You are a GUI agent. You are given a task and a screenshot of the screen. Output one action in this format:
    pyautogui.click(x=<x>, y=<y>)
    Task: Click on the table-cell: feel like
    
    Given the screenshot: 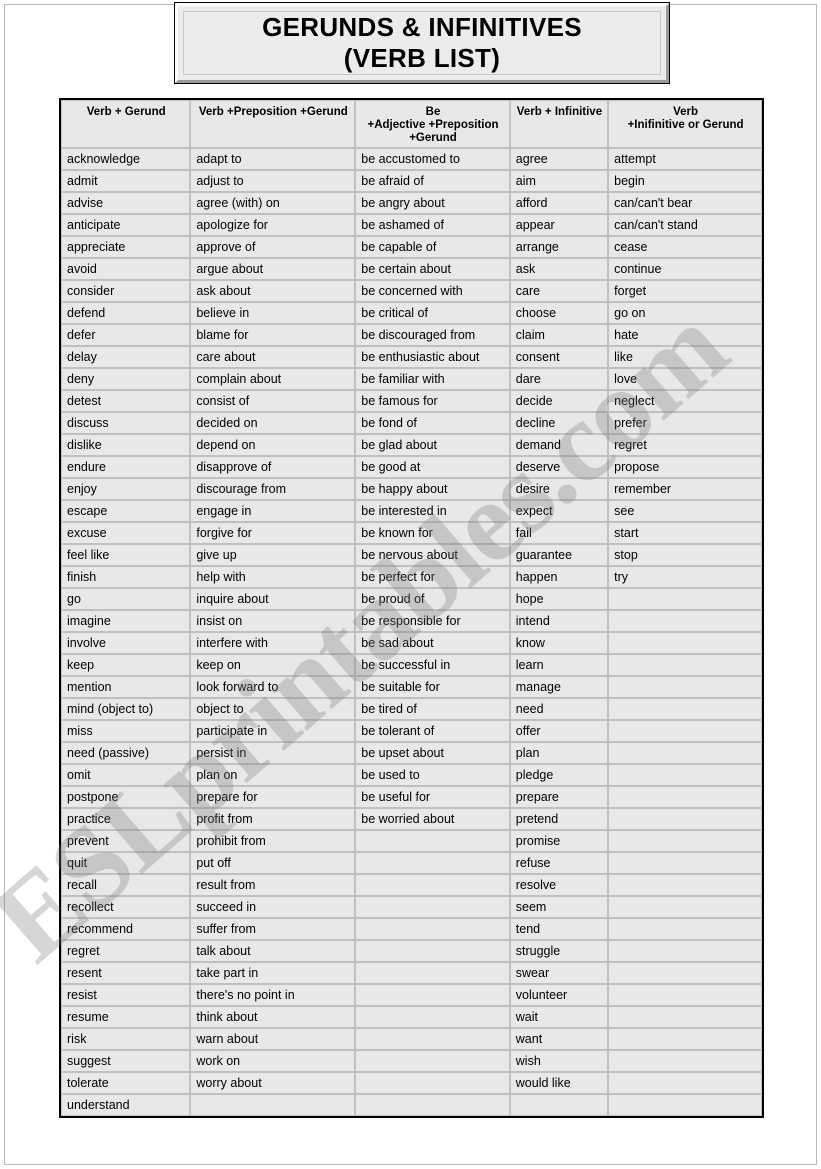 What is the action you would take?
    pyautogui.click(x=126, y=555)
    